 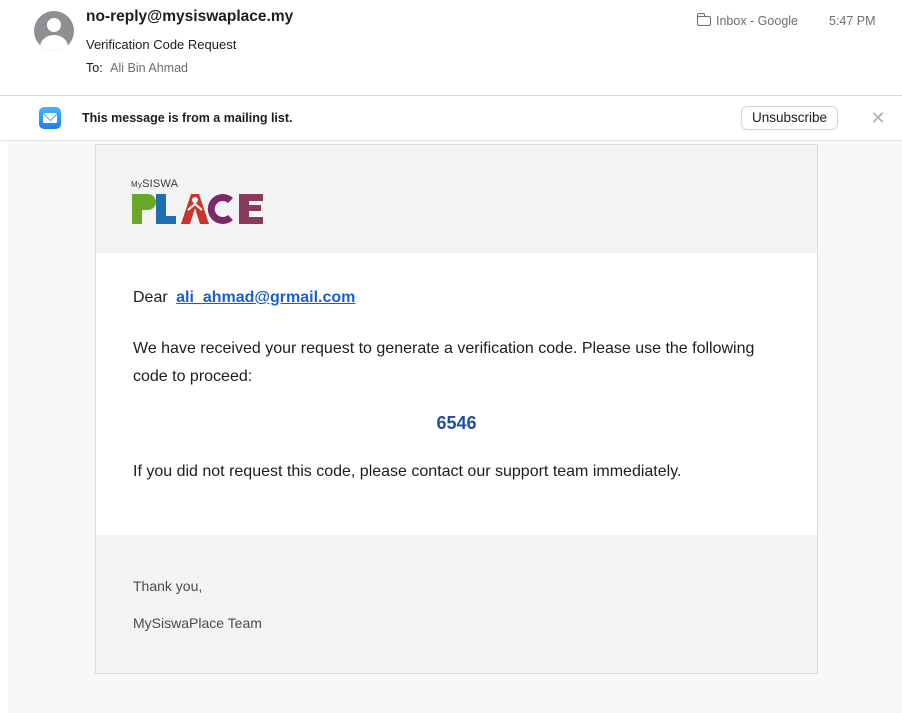 I want to click on avatar-head, so click(x=54, y=25).